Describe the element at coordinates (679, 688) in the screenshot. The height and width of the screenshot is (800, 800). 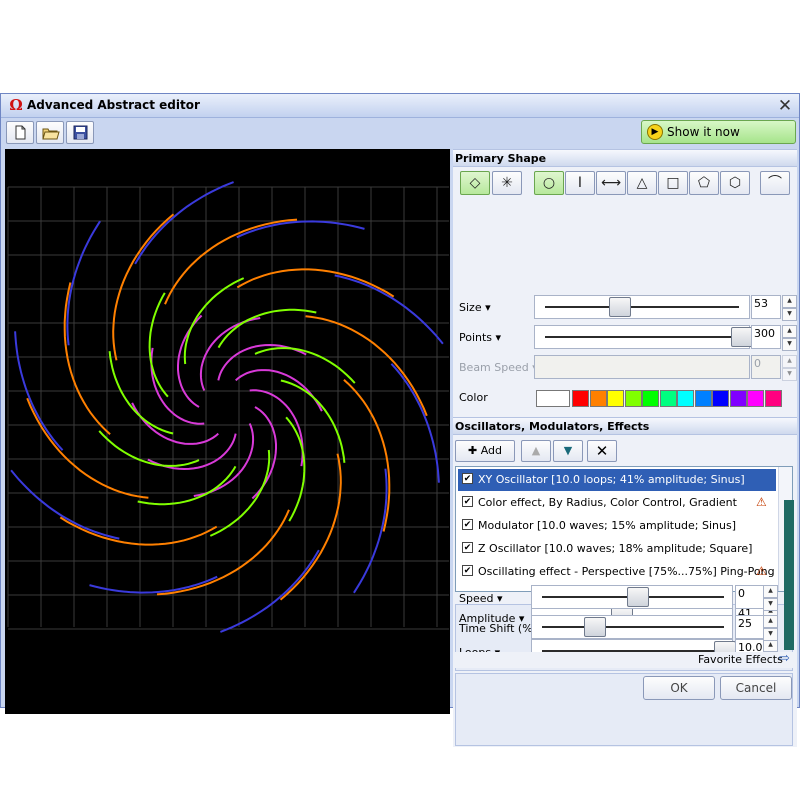
I see `ok-button: OK` at that location.